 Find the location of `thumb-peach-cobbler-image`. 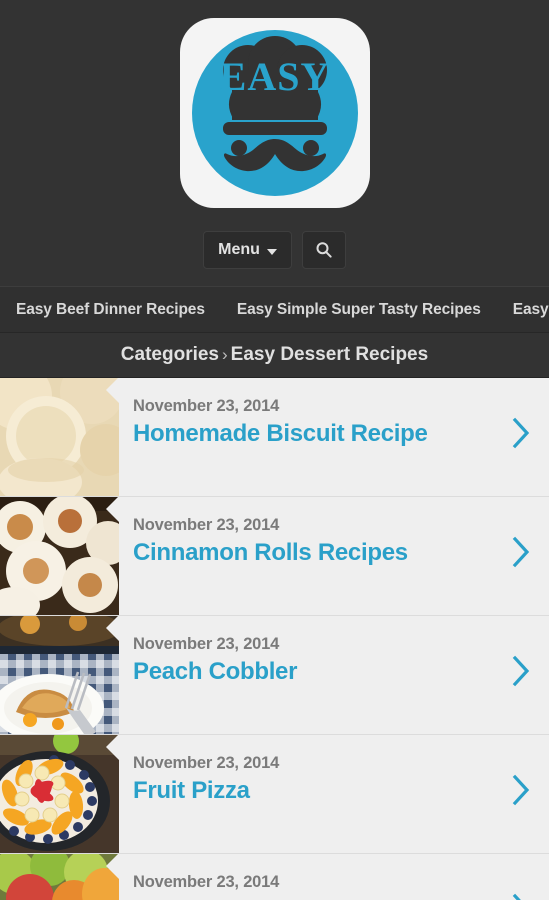

thumb-peach-cobbler-image is located at coordinates (59, 675).